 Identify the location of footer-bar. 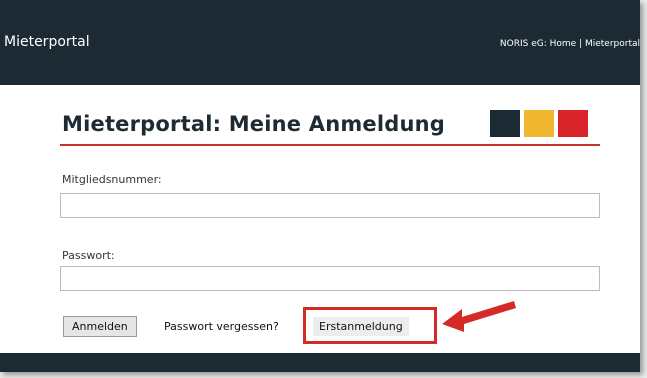
(320, 362).